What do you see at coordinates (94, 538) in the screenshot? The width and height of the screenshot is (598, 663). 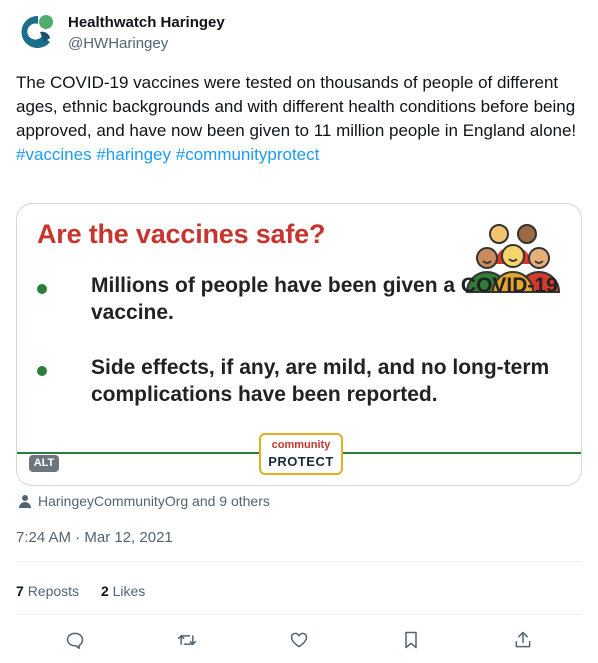 I see `tweet-timestamp: 7:24 AM · Mar 12, 2021` at bounding box center [94, 538].